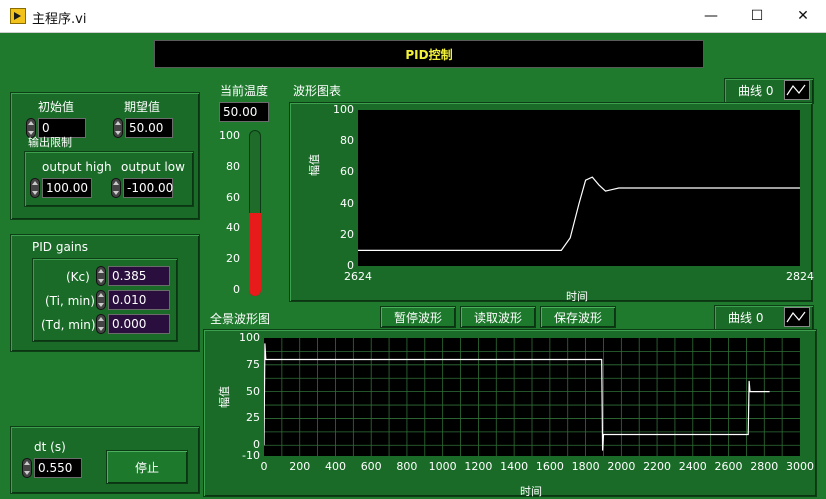 The image size is (826, 499). I want to click on chart2-legend-line-icon, so click(797, 317).